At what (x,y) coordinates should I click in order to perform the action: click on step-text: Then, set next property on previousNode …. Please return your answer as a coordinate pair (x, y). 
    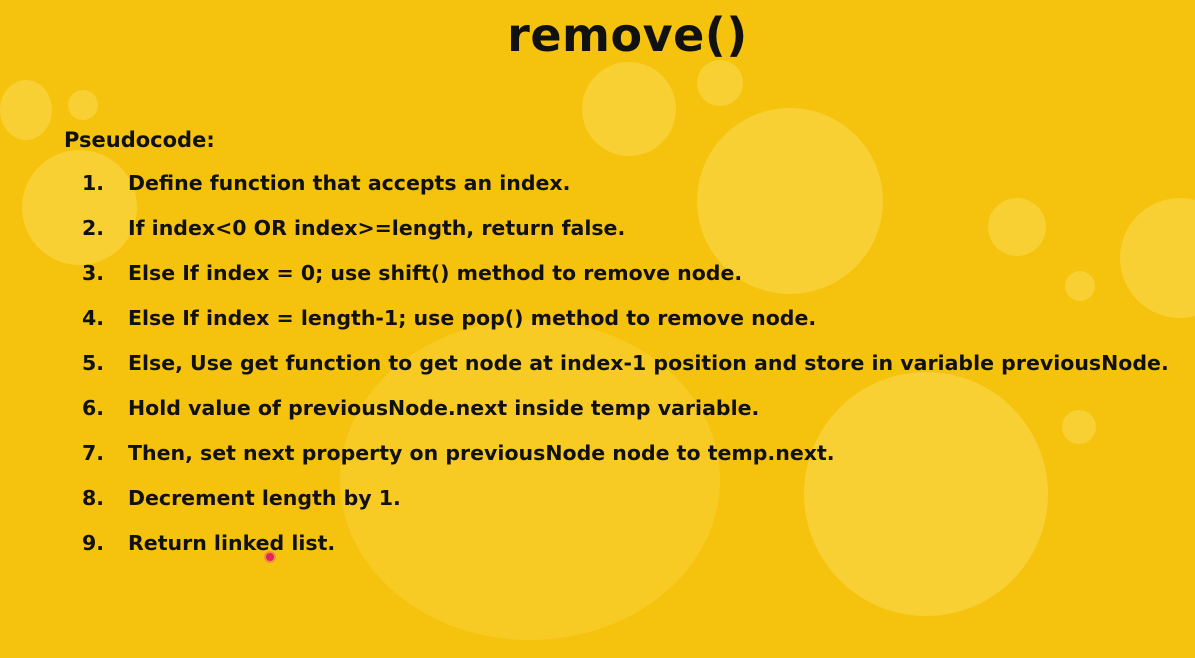
    Looking at the image, I should click on (481, 453).